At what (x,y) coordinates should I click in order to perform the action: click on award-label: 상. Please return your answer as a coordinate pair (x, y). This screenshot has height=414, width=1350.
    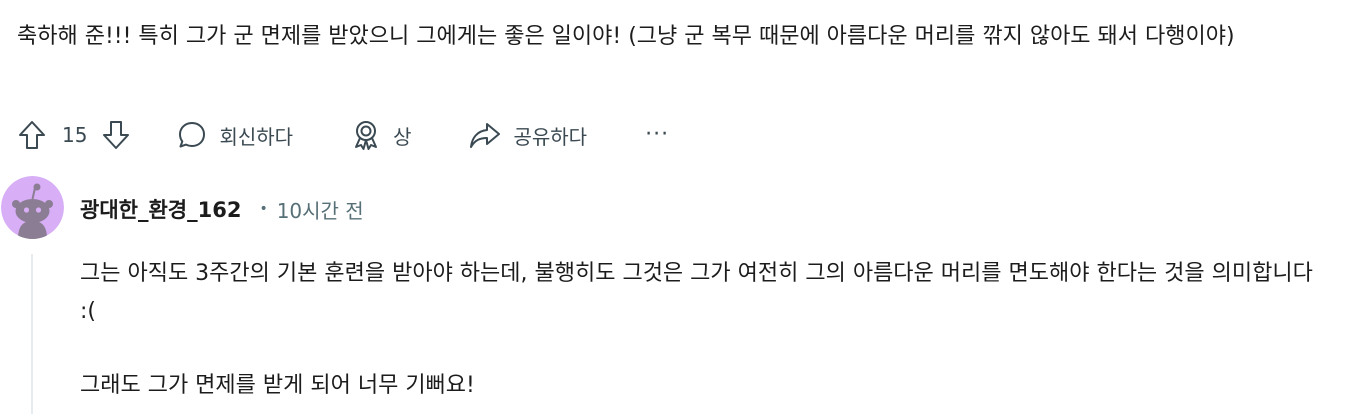
    Looking at the image, I should click on (402, 136).